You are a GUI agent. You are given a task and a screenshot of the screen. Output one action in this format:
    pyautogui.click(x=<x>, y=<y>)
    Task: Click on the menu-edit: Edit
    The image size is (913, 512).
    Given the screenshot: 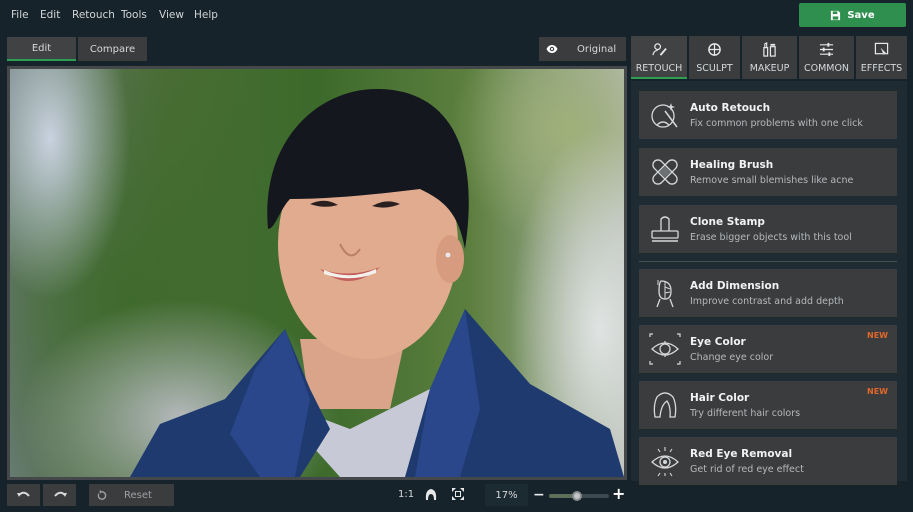 What is the action you would take?
    pyautogui.click(x=50, y=15)
    